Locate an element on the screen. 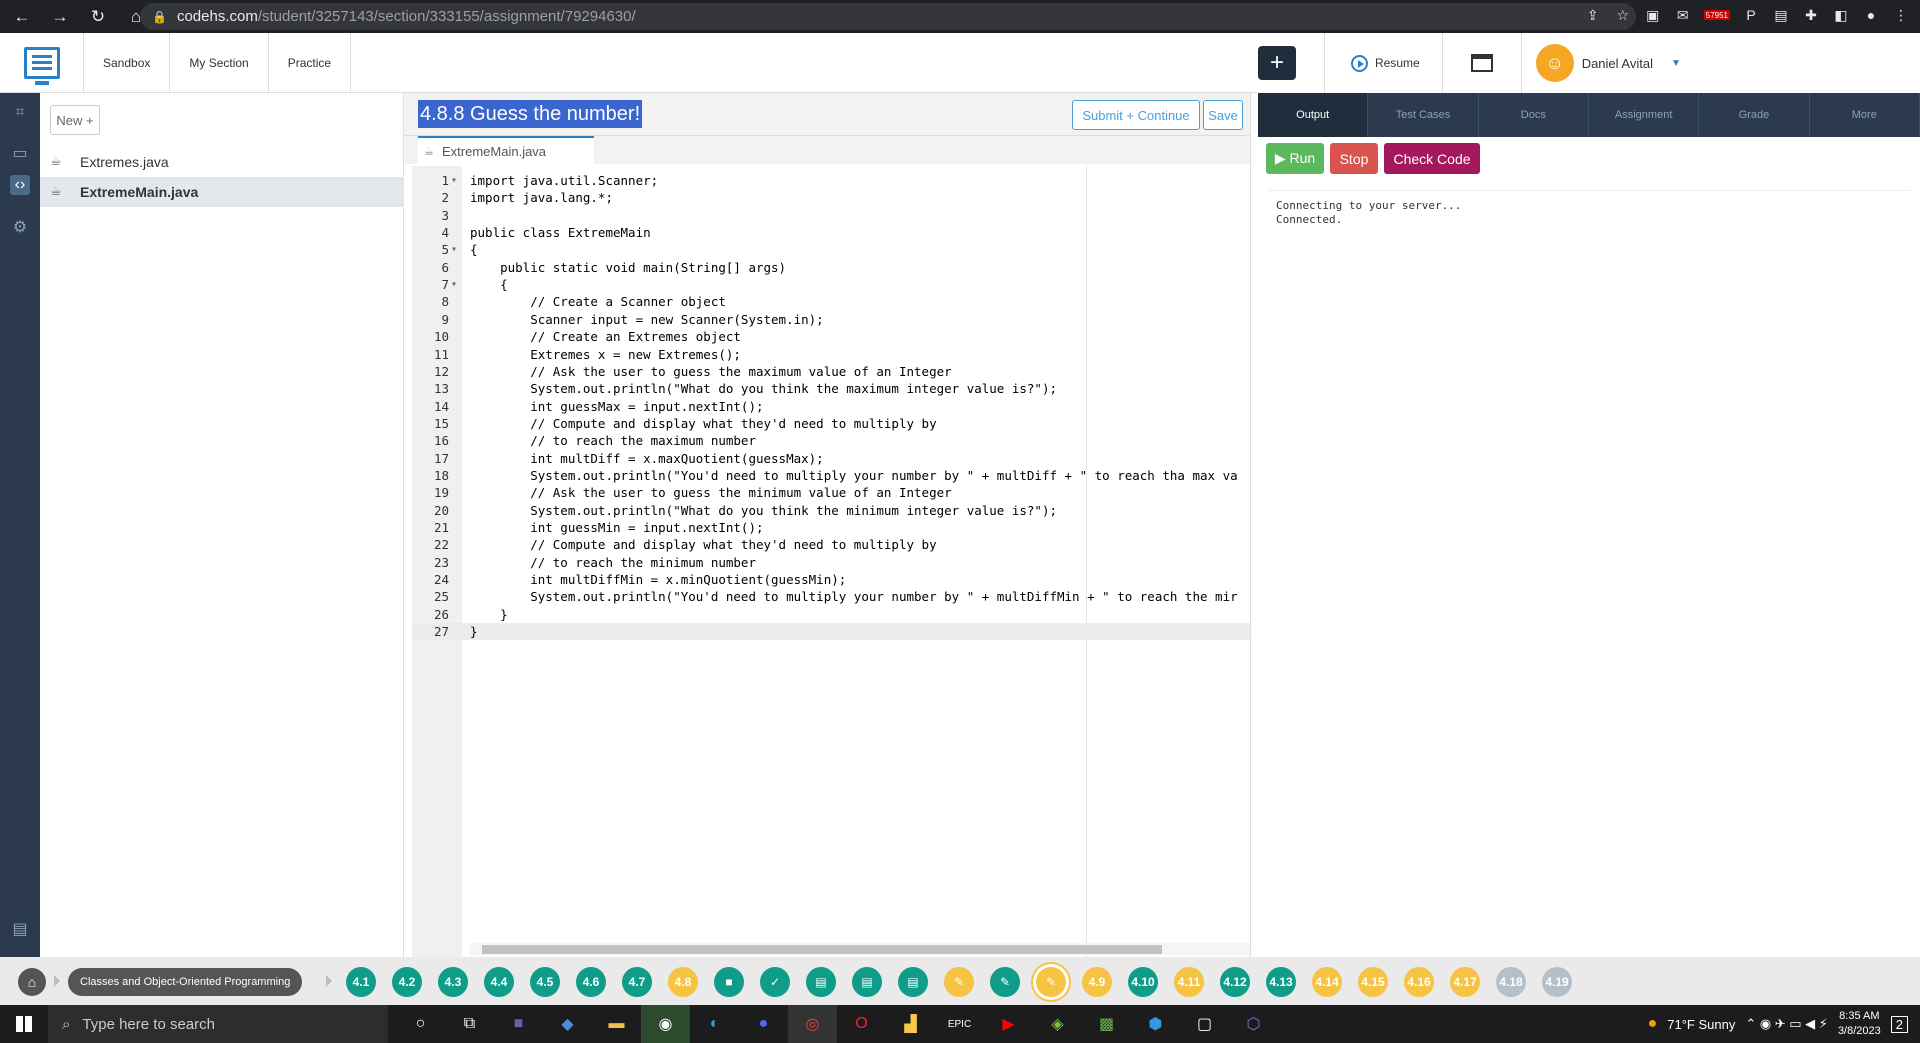  cortana-icon: ○ is located at coordinates (420, 1024).